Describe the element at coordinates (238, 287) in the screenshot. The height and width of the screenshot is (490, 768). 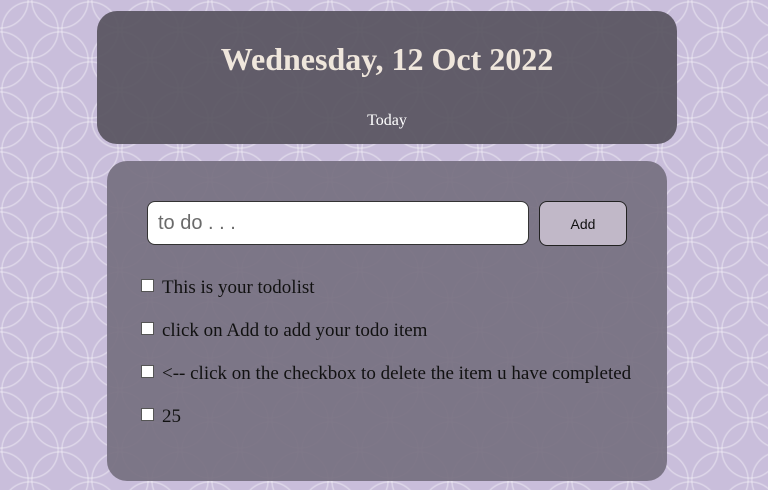
I see `todo-item-text: This is your todolist` at that location.